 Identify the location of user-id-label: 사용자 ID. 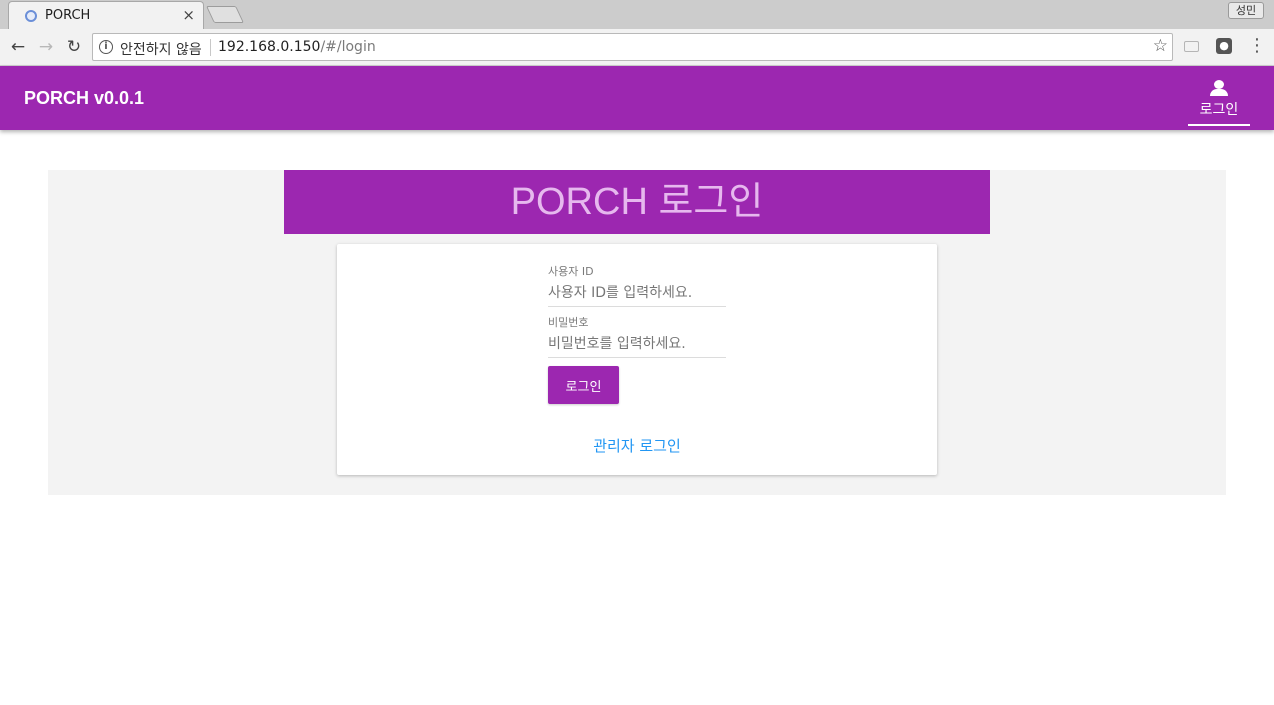
(571, 271).